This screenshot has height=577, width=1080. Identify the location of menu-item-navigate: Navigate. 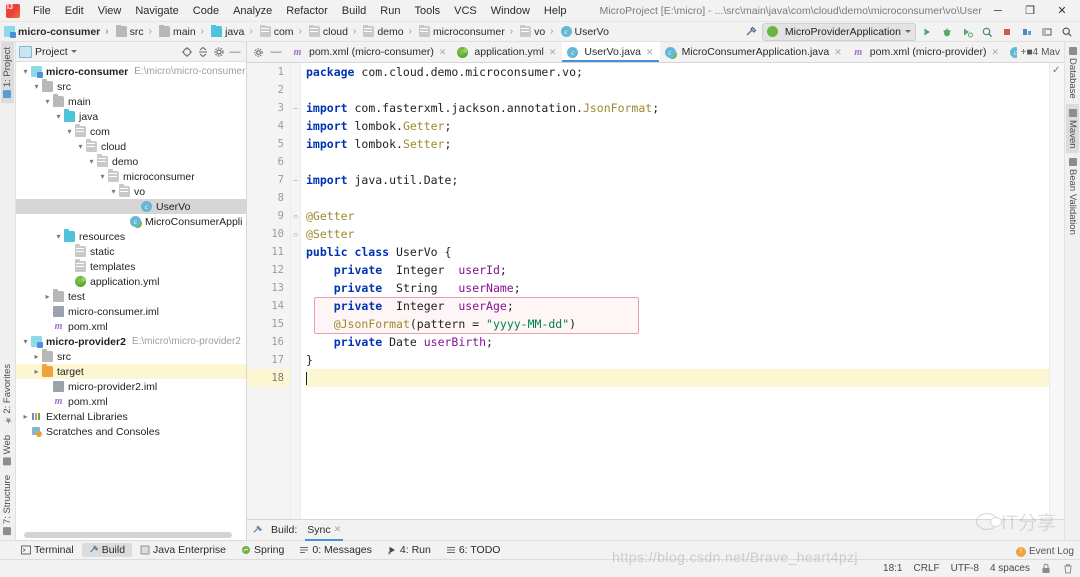
(156, 11).